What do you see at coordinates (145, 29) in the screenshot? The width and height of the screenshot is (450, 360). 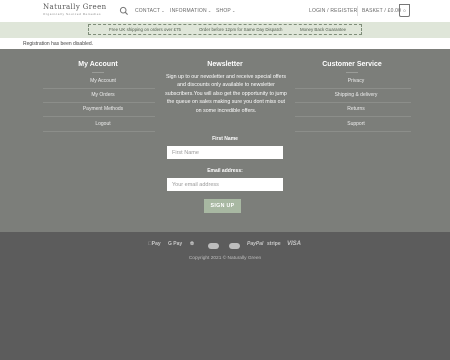 I see `promo-free-shipping: Free UK shipping on orders over £75` at bounding box center [145, 29].